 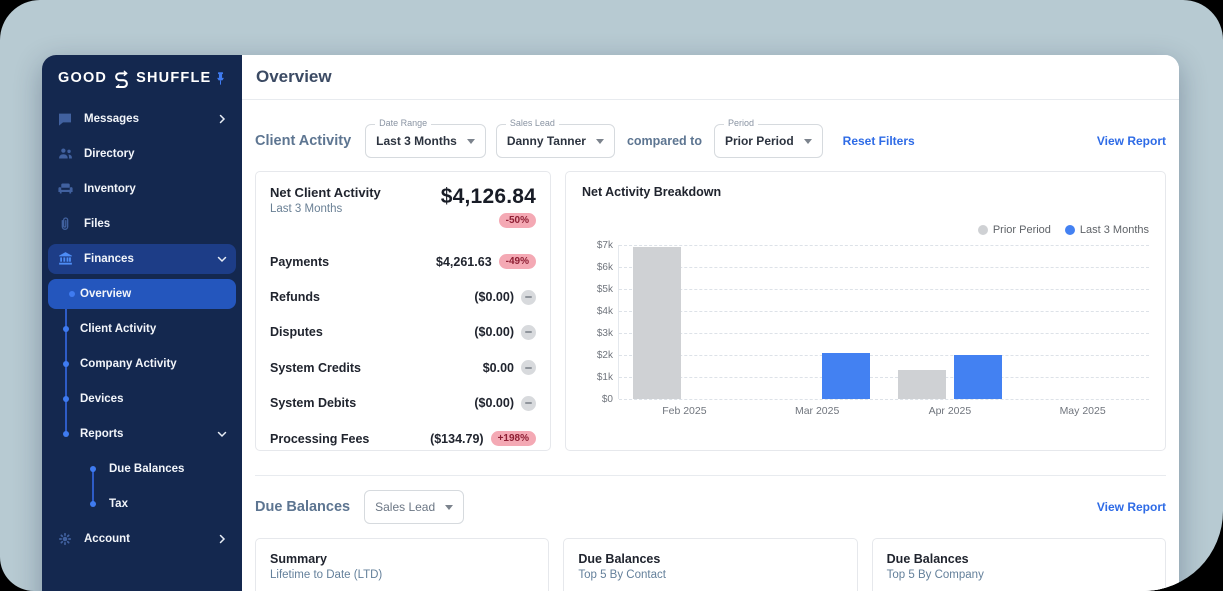 I want to click on sidebar-item-inventory: Inventory, so click(x=142, y=188).